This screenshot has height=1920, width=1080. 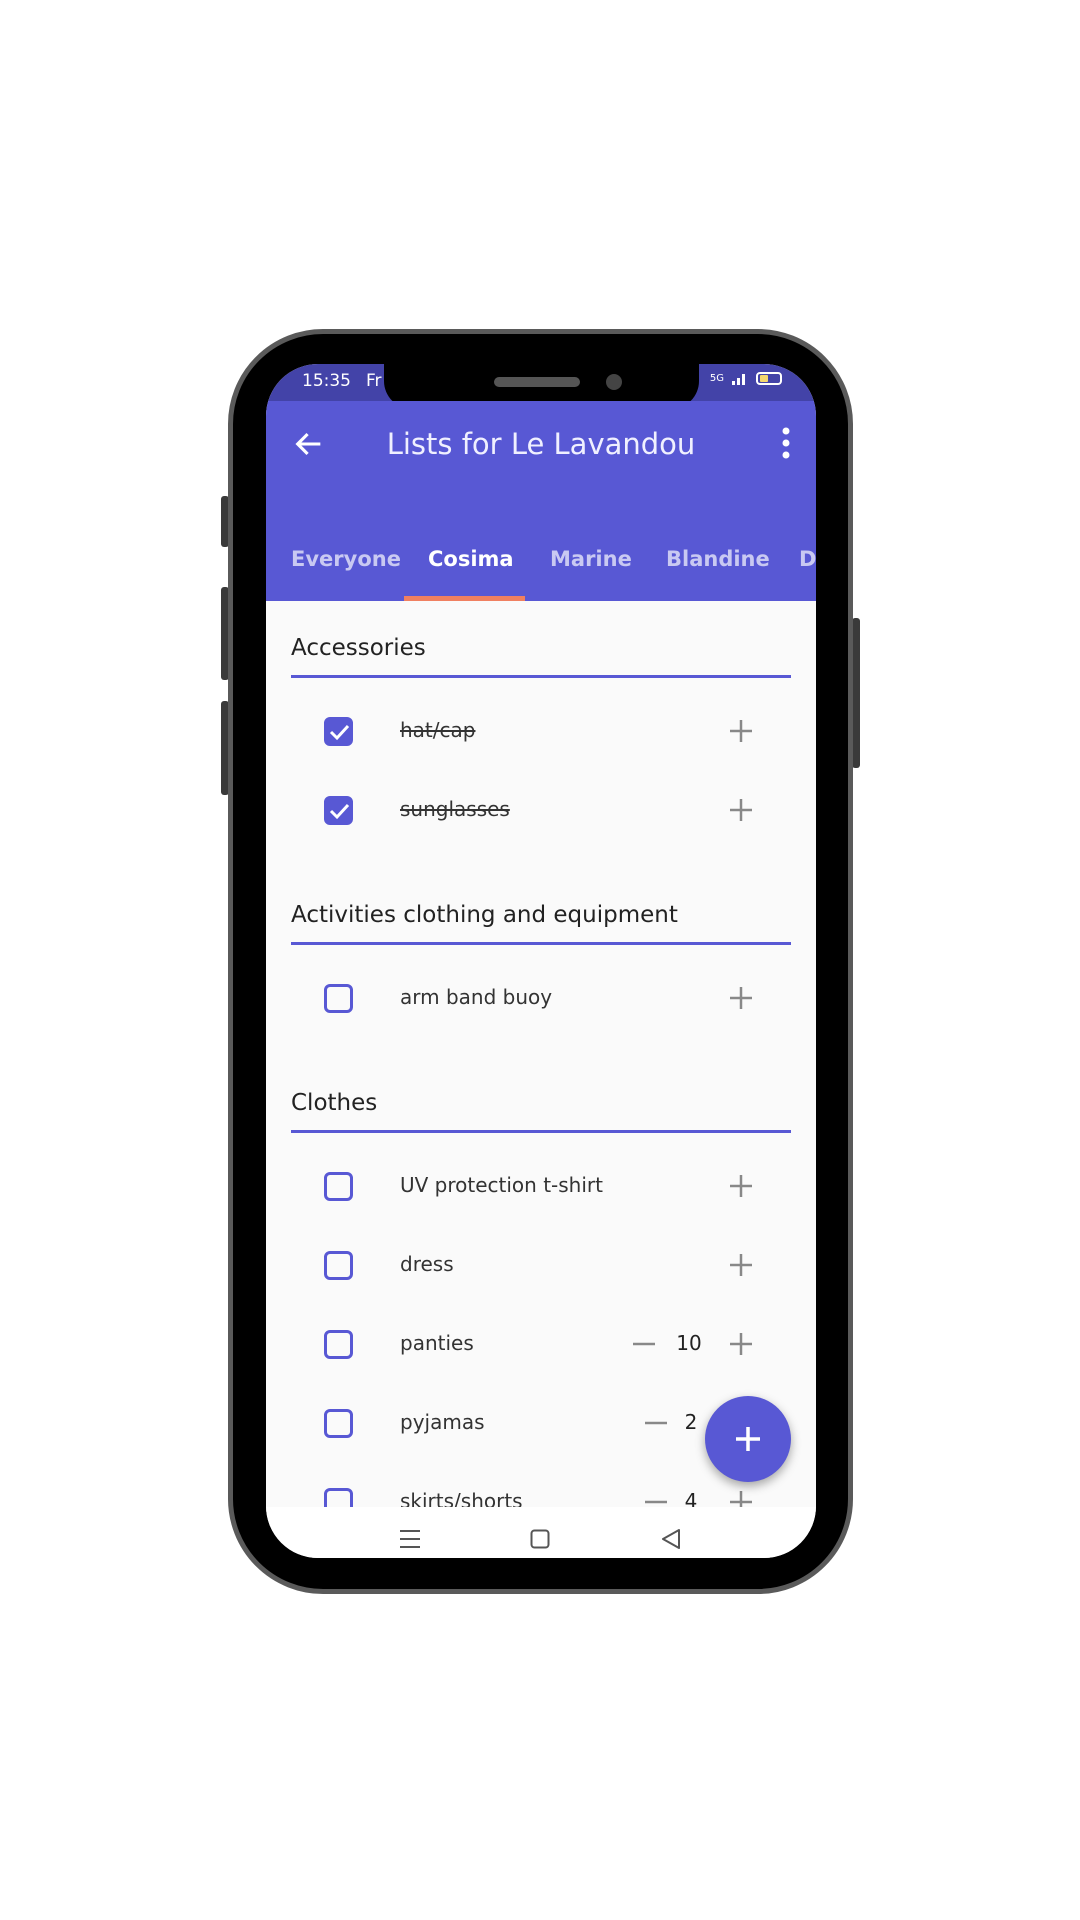 What do you see at coordinates (541, 571) in the screenshot?
I see `tab-bar: Everyone Cosima Marine Blandine Da` at bounding box center [541, 571].